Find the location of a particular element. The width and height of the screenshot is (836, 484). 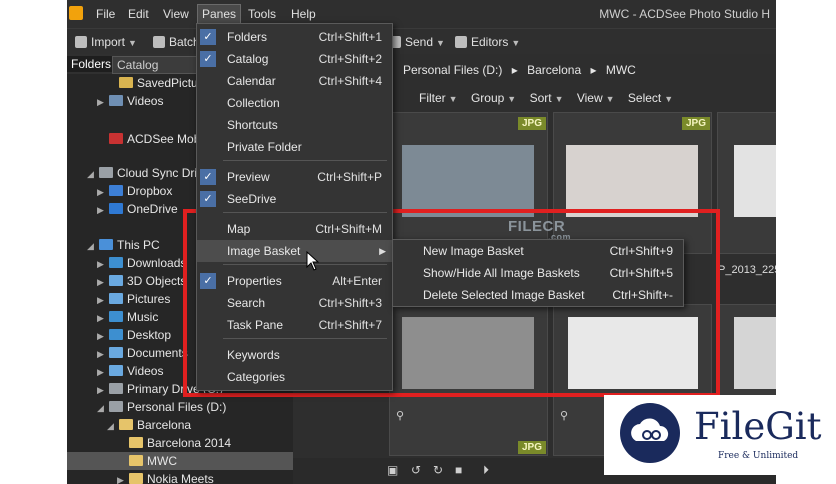

menu-tools: Tools is located at coordinates (262, 14).